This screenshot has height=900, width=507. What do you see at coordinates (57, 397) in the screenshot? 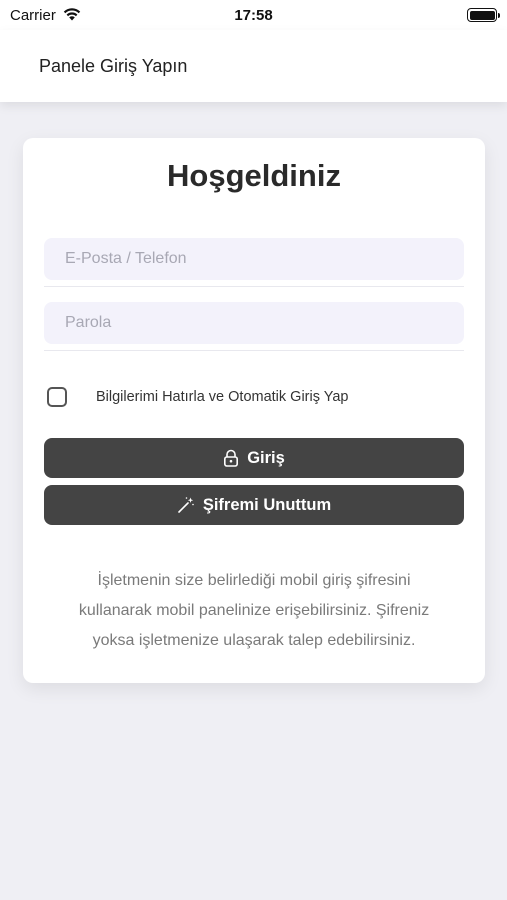
I see `remember-me-checkbox` at bounding box center [57, 397].